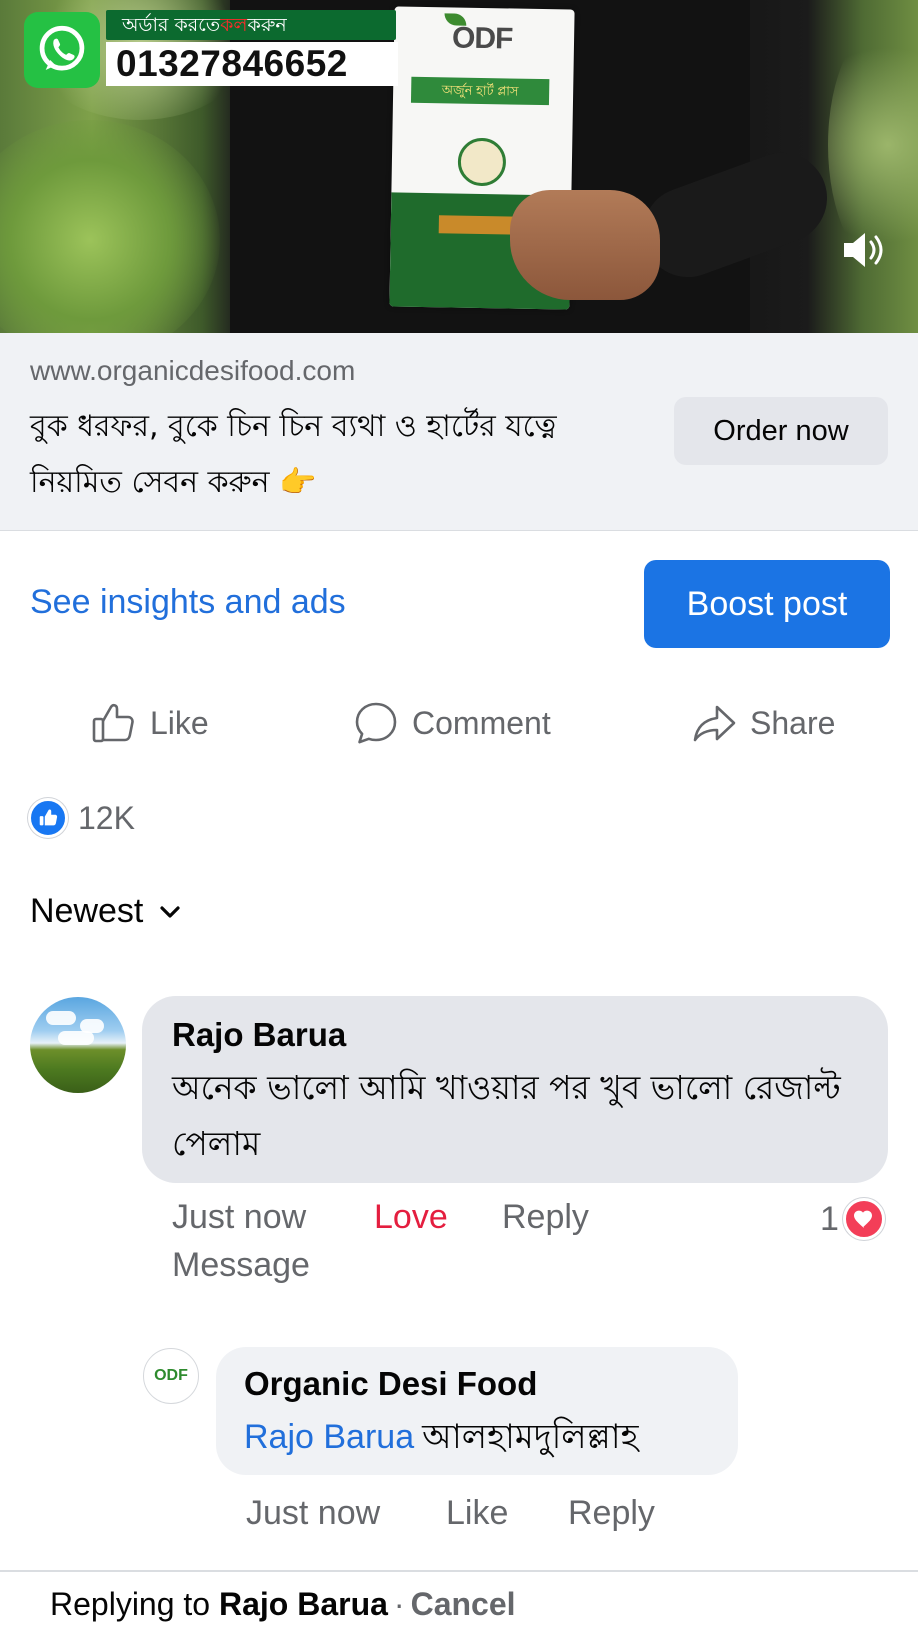 The width and height of the screenshot is (918, 1641). What do you see at coordinates (781, 431) in the screenshot?
I see `order-now-button: Order now` at bounding box center [781, 431].